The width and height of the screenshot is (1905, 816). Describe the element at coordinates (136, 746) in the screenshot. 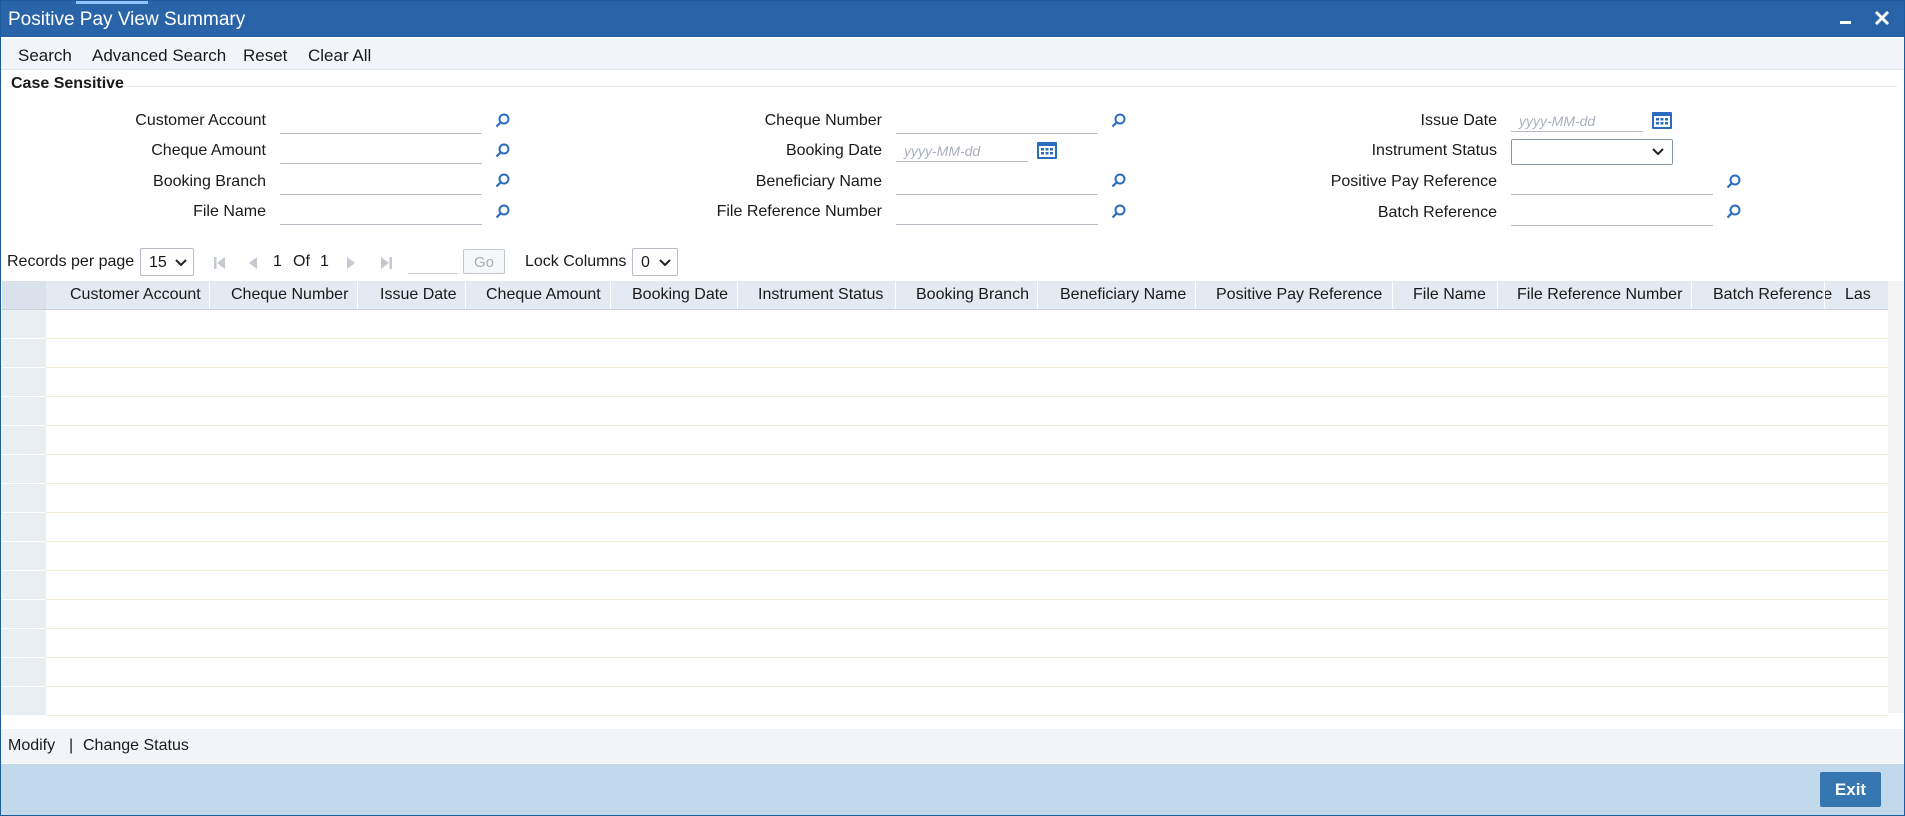

I see `change-status-link: Change Status` at that location.